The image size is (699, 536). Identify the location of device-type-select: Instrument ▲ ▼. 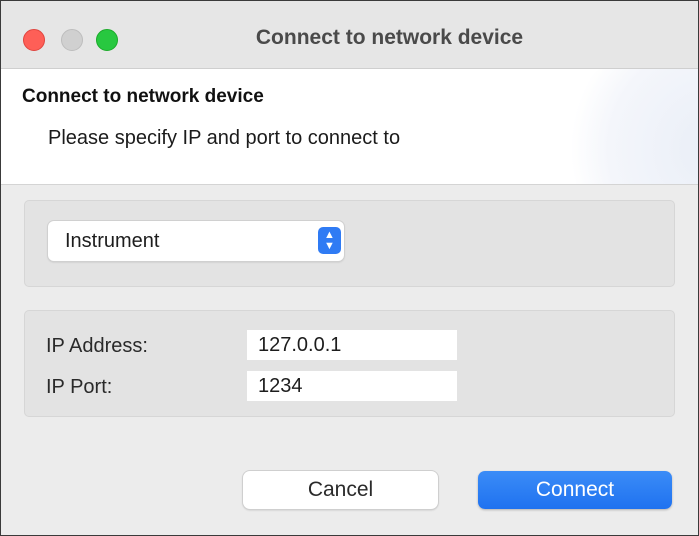
(196, 241).